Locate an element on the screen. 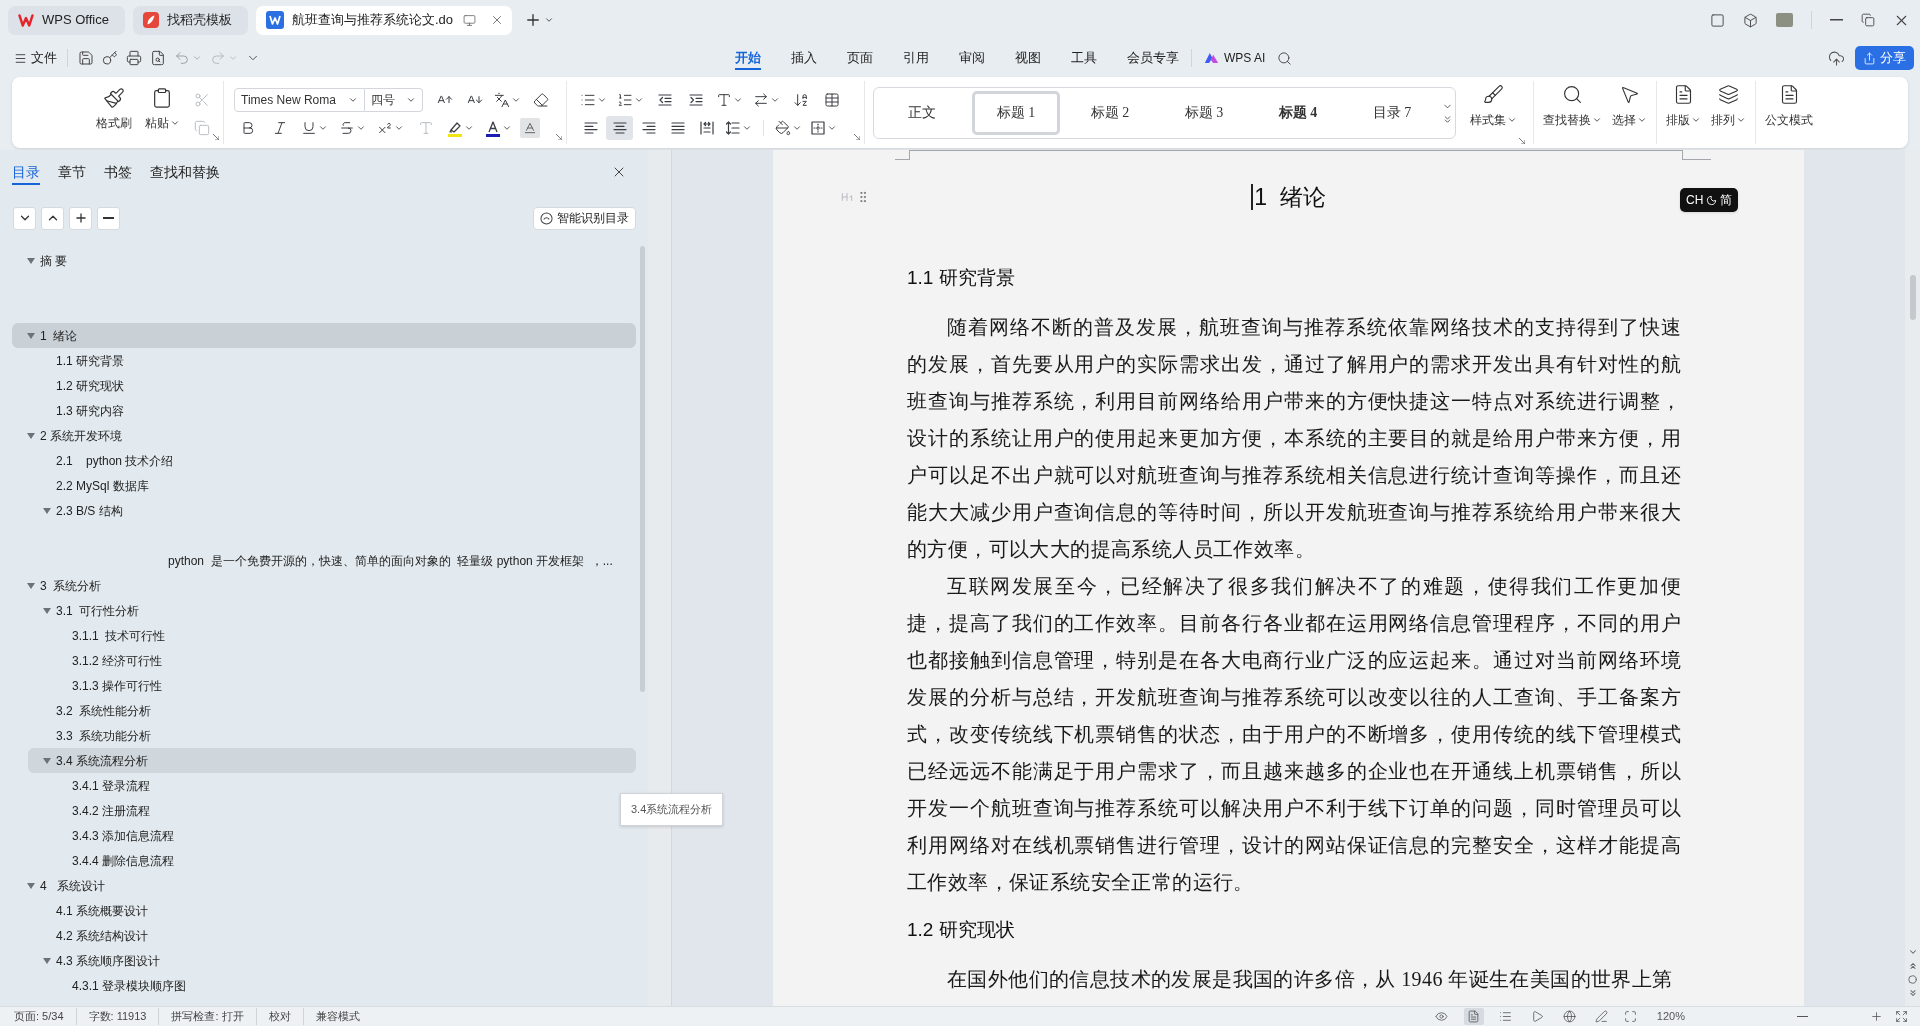 The height and width of the screenshot is (1026, 1920). cloud-upload-icon is located at coordinates (1836, 58).